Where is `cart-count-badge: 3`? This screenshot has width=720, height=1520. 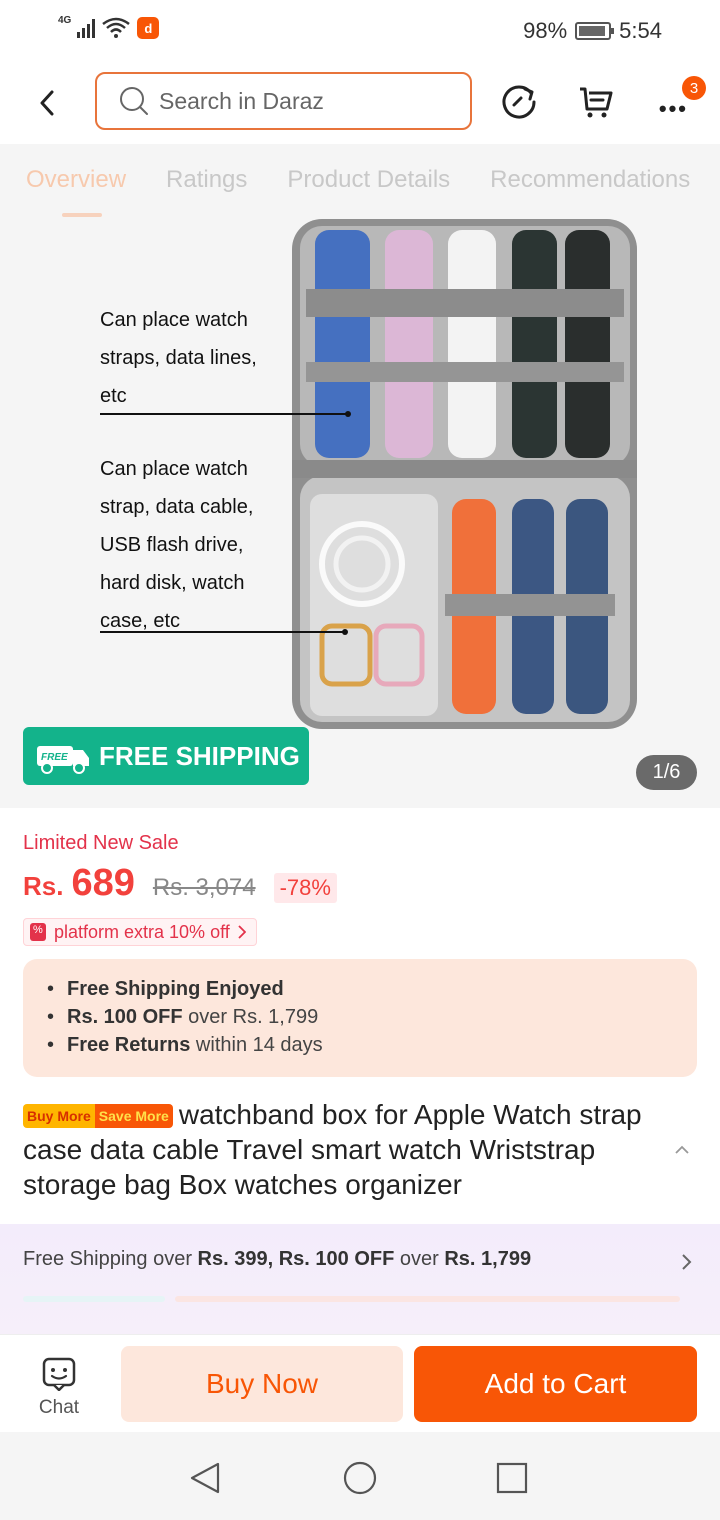 cart-count-badge: 3 is located at coordinates (694, 88).